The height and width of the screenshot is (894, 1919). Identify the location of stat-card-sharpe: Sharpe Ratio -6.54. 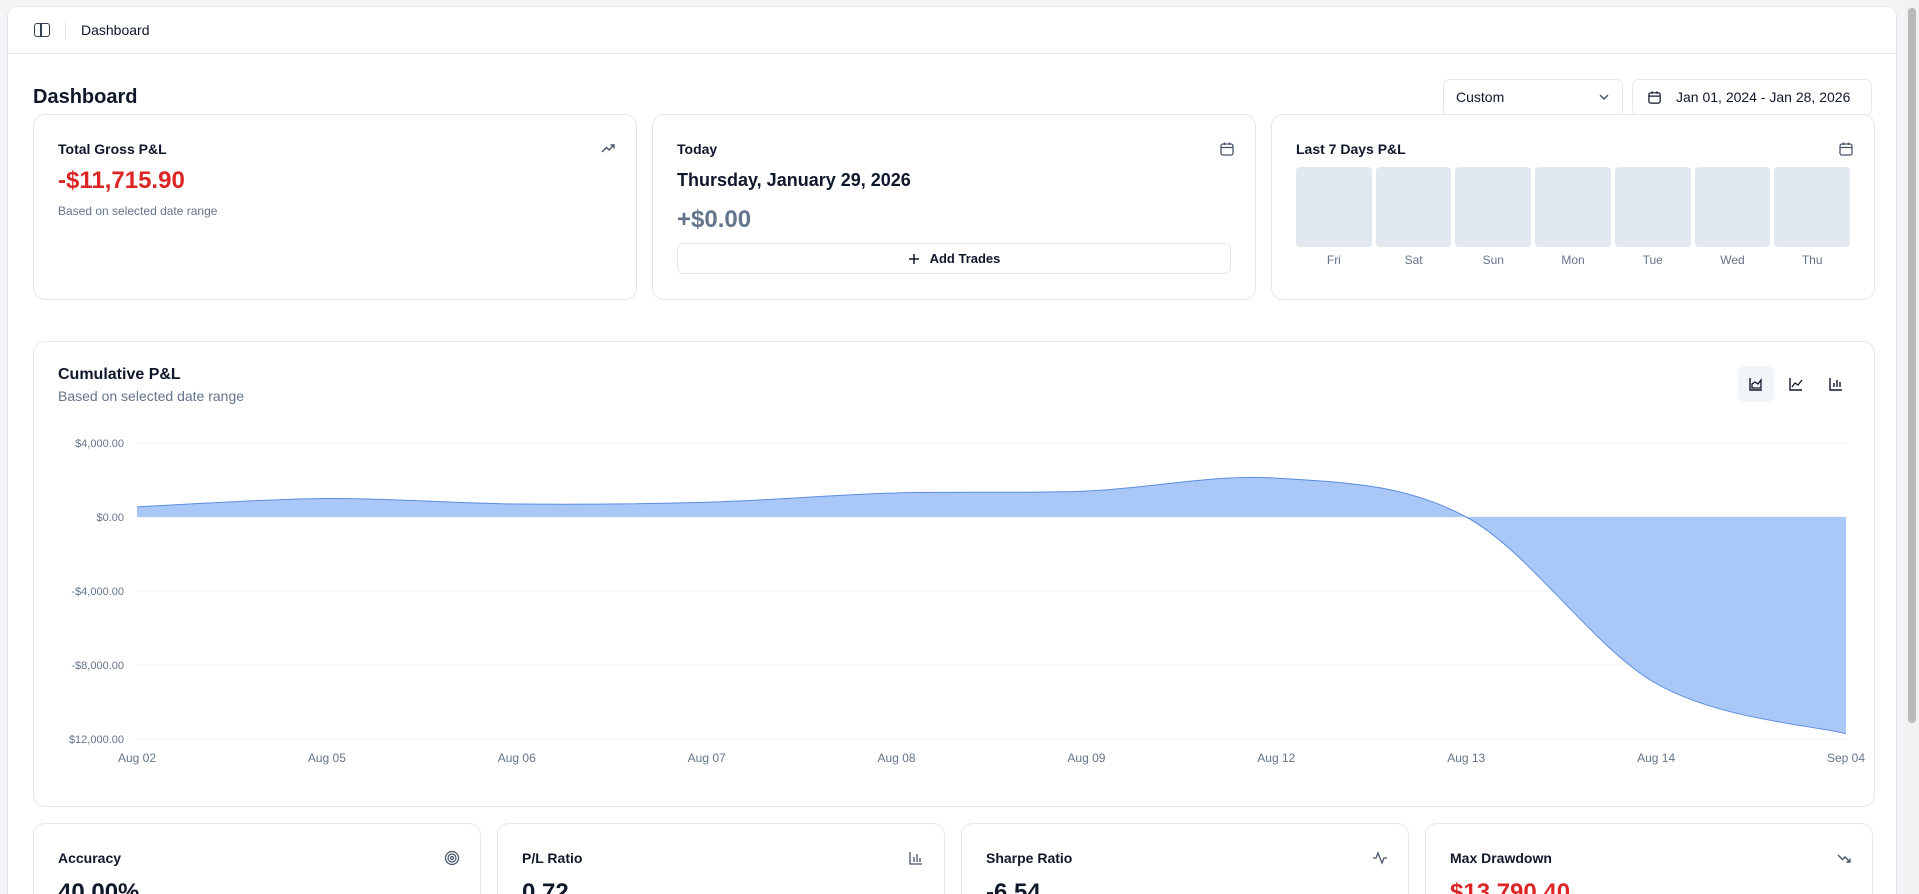
(1185, 858).